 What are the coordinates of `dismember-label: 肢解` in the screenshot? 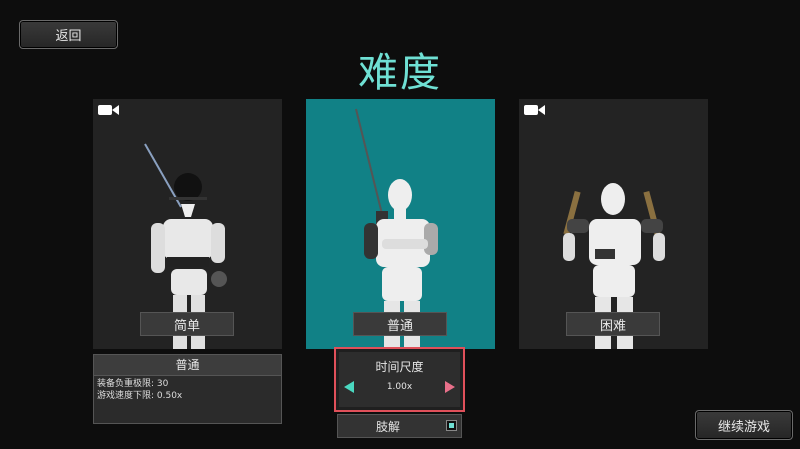 It's located at (388, 427).